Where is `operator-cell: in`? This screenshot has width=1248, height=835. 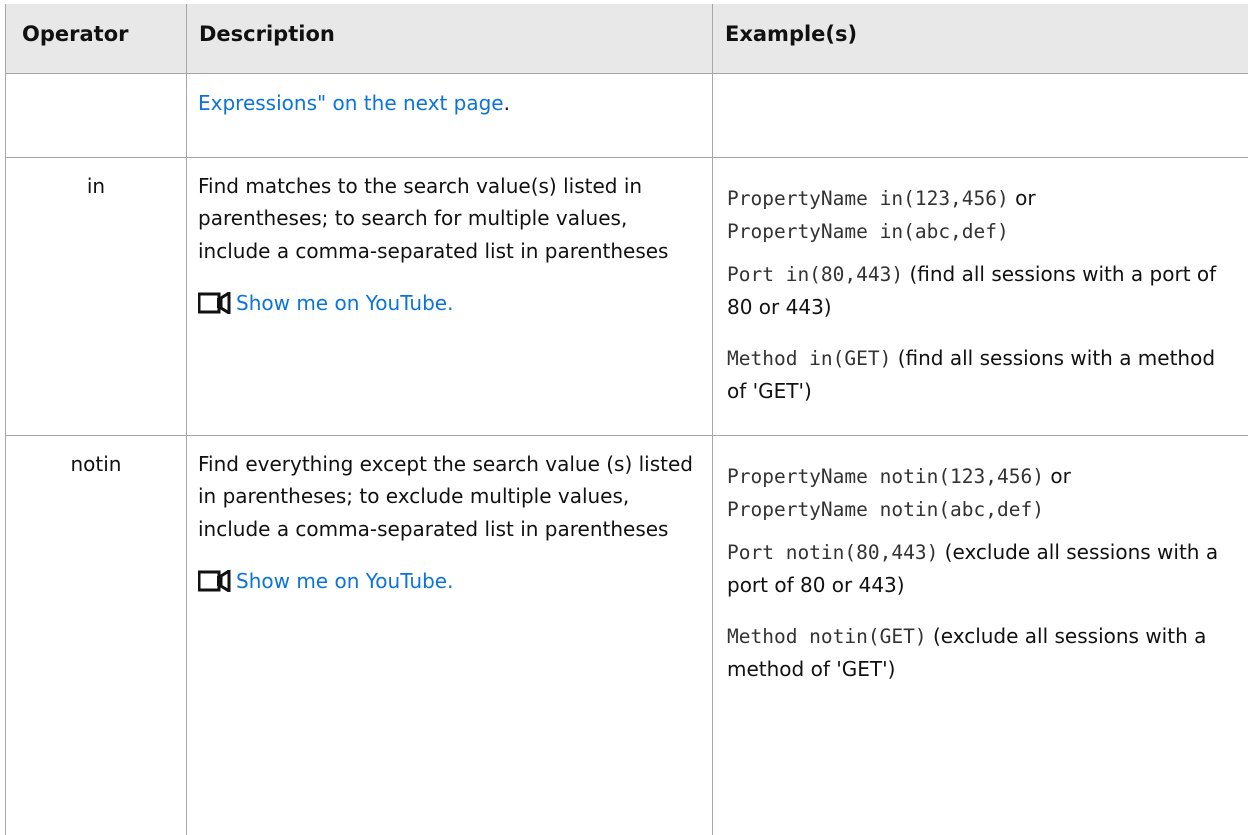 operator-cell: in is located at coordinates (96, 296).